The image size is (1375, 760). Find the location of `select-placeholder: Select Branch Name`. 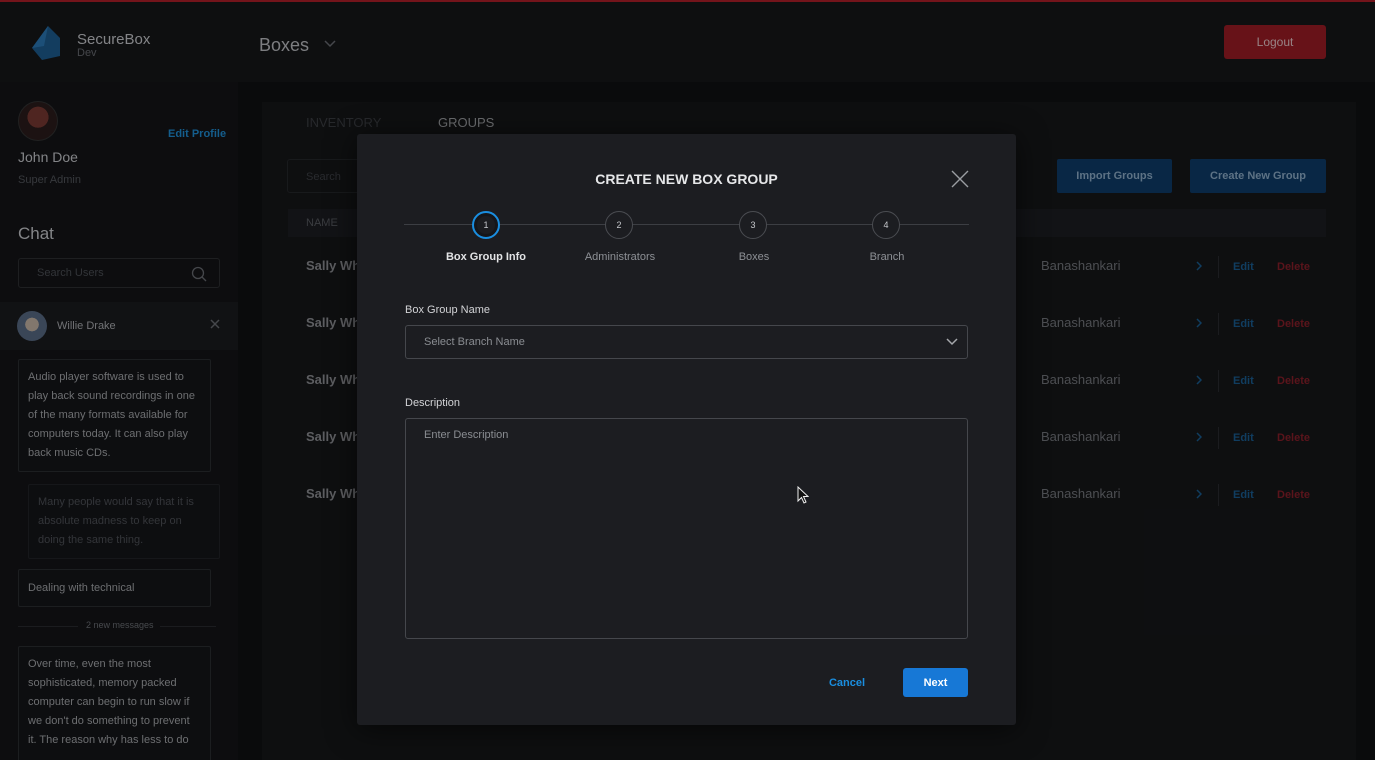

select-placeholder: Select Branch Name is located at coordinates (474, 342).